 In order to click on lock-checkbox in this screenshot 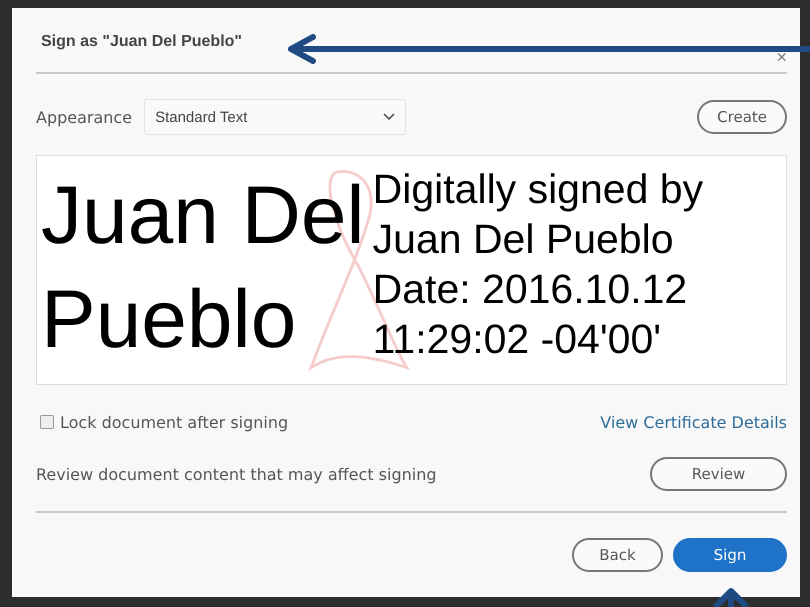, I will do `click(47, 422)`.